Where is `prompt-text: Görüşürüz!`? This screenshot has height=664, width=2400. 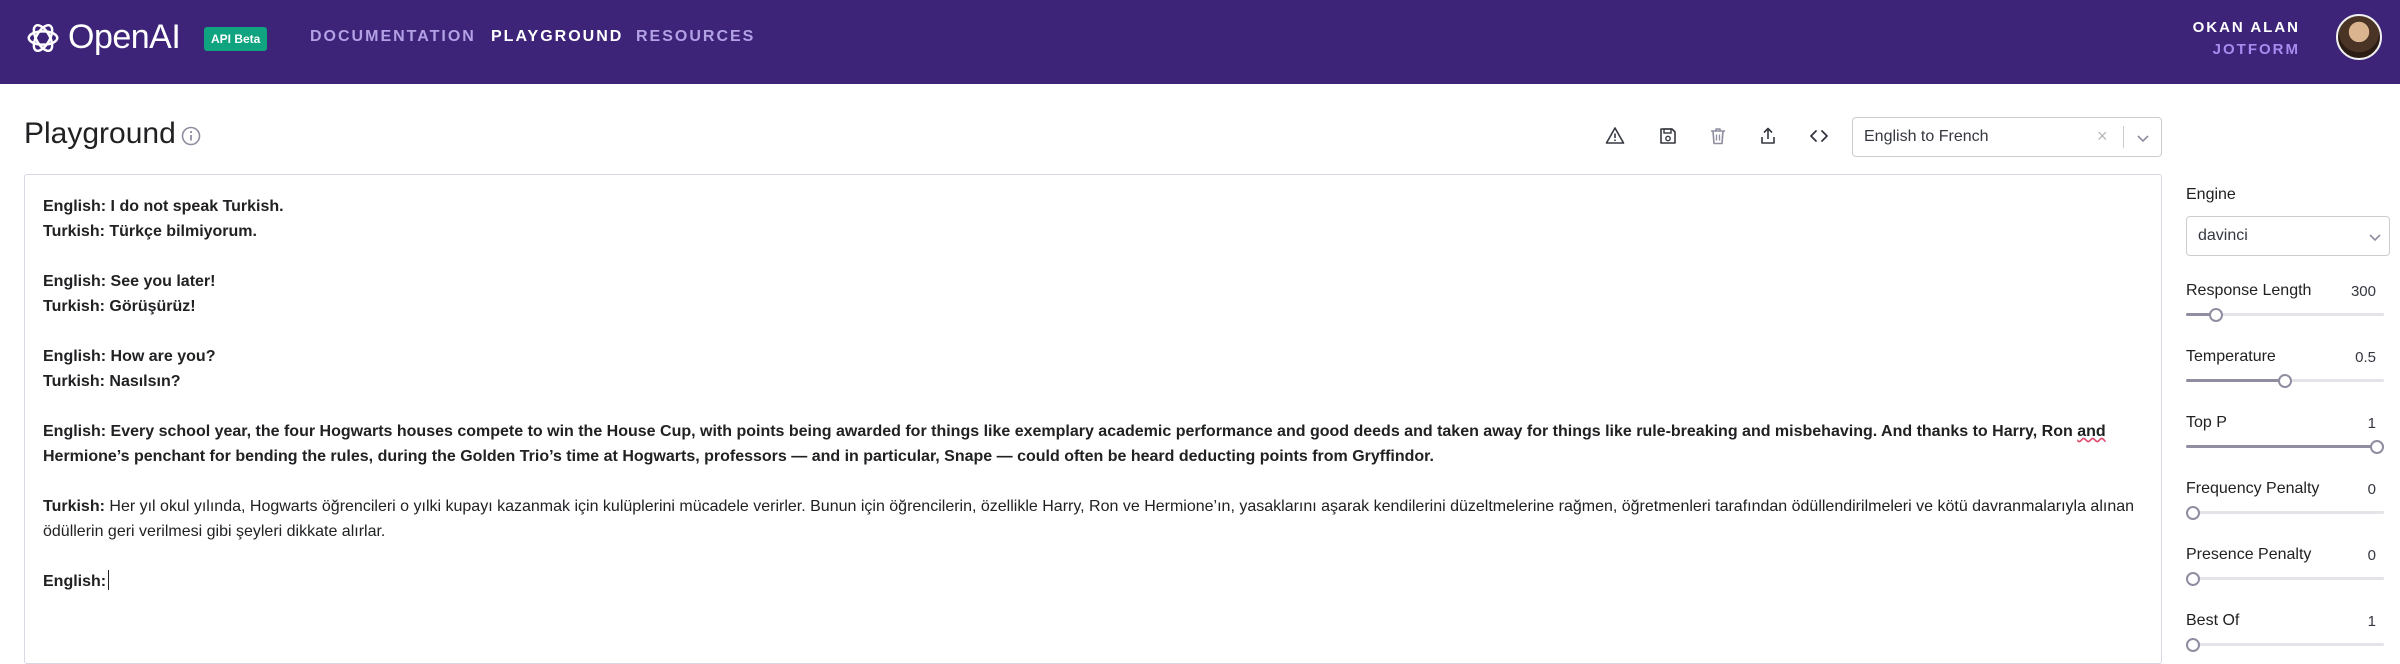
prompt-text: Görüşürüz! is located at coordinates (150, 306).